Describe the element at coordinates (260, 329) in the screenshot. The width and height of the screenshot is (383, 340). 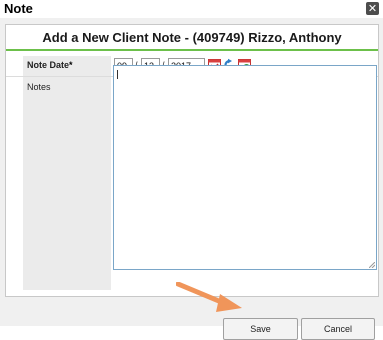
I see `save-button: Save` at that location.